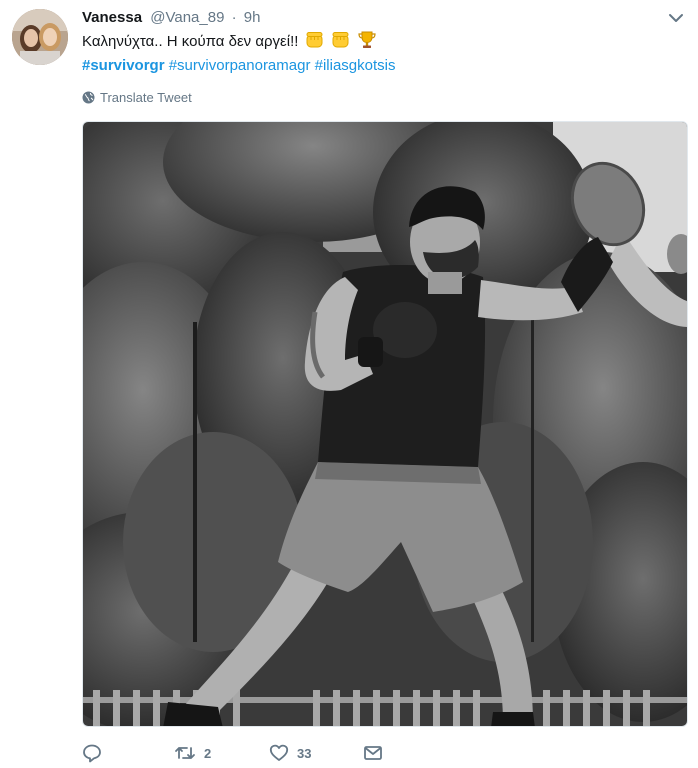 The image size is (698, 768). Describe the element at coordinates (676, 18) in the screenshot. I see `chevron-down-icon` at that location.